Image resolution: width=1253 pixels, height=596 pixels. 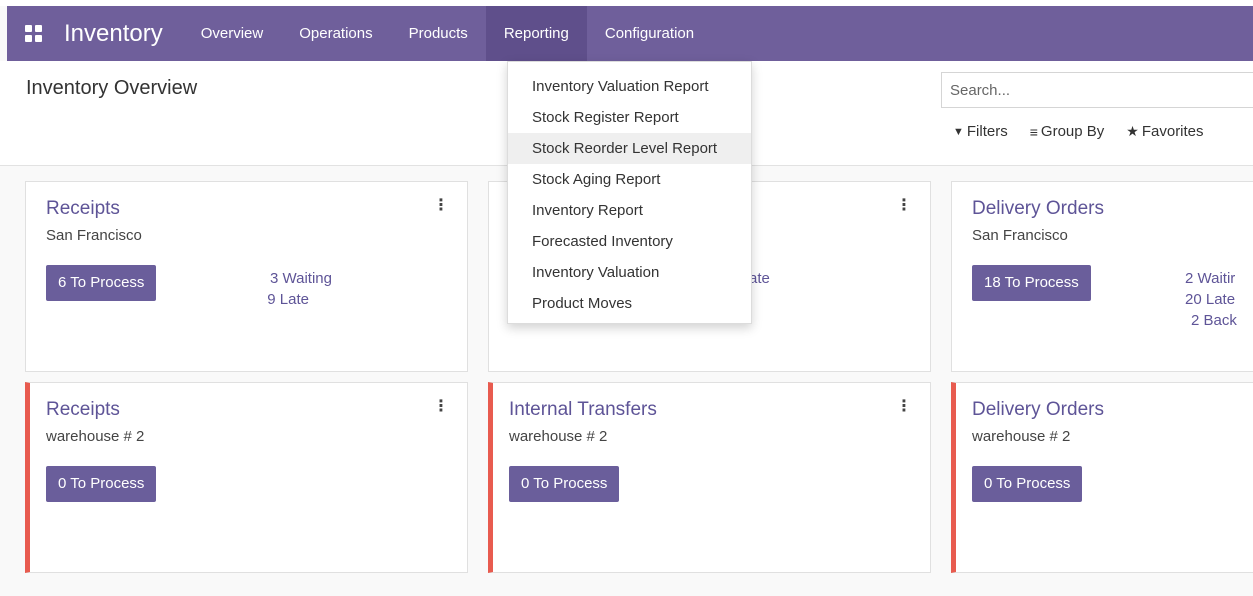 I want to click on stat-backorders: 2 Back, so click(x=1214, y=320).